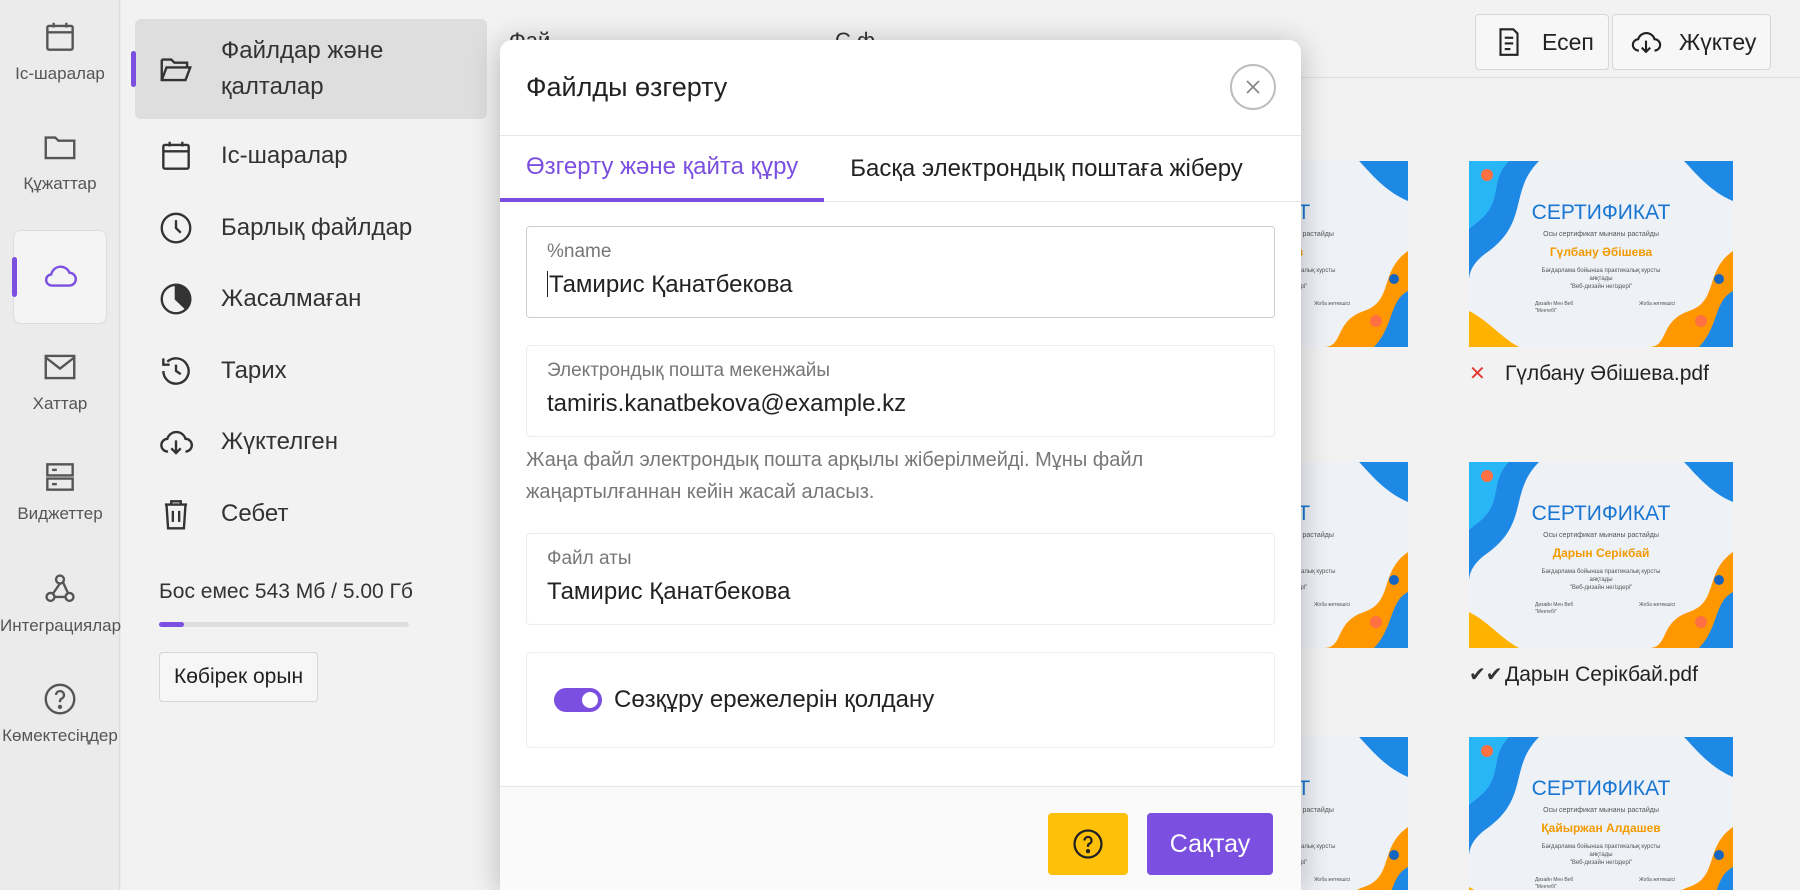  Describe the element at coordinates (1718, 41) in the screenshot. I see `upload-button-label: Жүктеу` at that location.